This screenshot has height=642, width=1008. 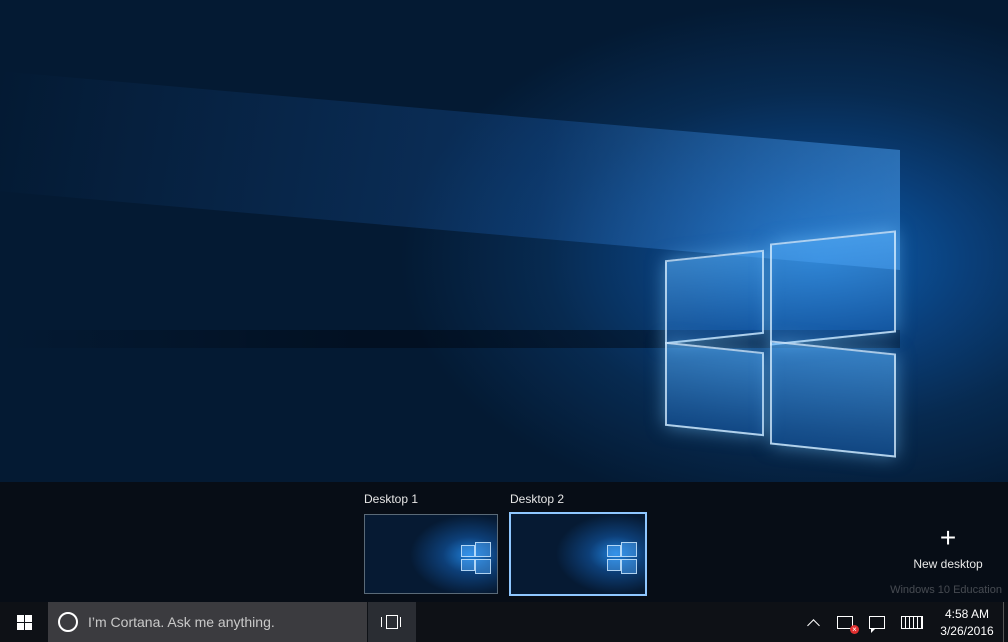 What do you see at coordinates (946, 590) in the screenshot?
I see `edition-watermark: Windows 10 Education` at bounding box center [946, 590].